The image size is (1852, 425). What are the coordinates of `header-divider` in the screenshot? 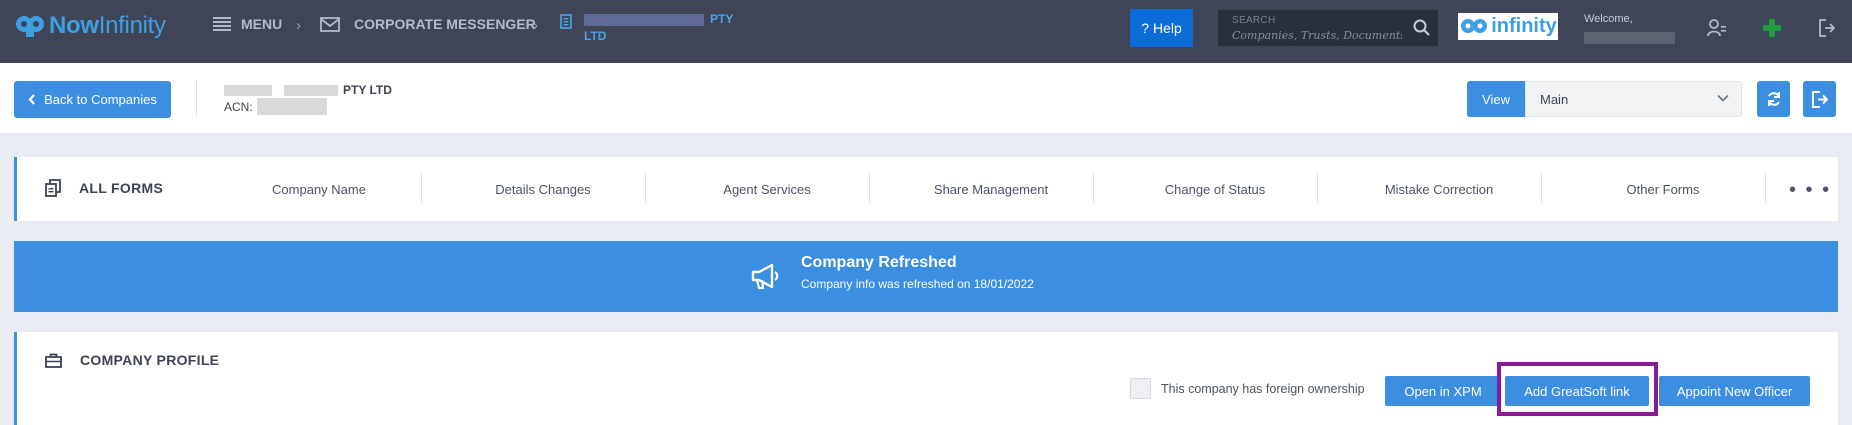 It's located at (196, 99).